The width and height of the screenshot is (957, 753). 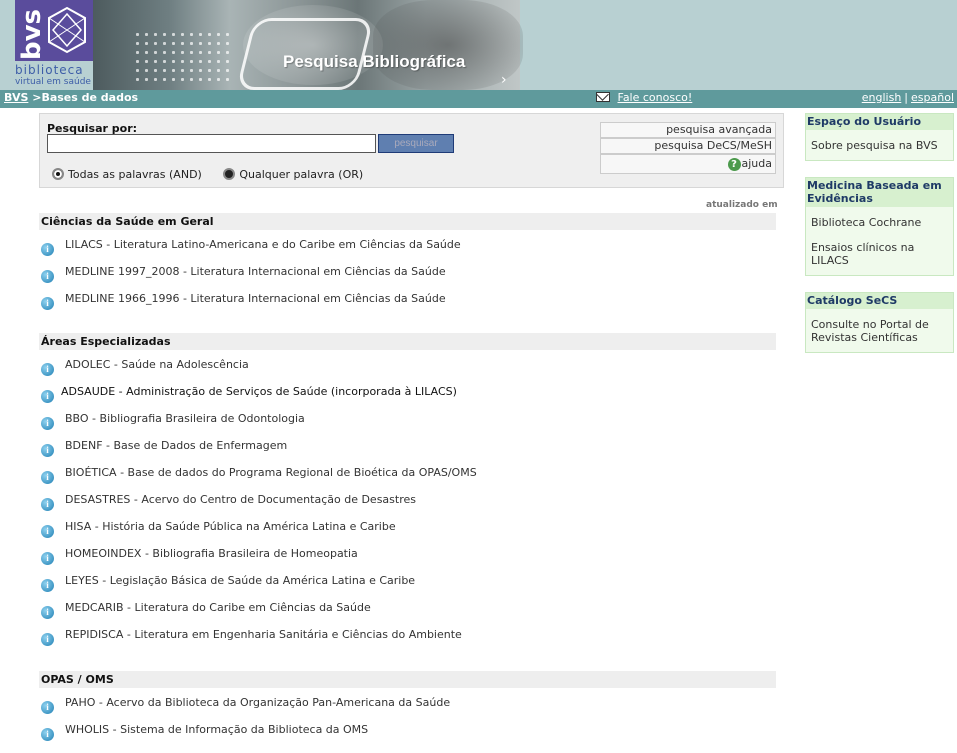 I want to click on contact-link-group: Fale conosco!, so click(x=644, y=97).